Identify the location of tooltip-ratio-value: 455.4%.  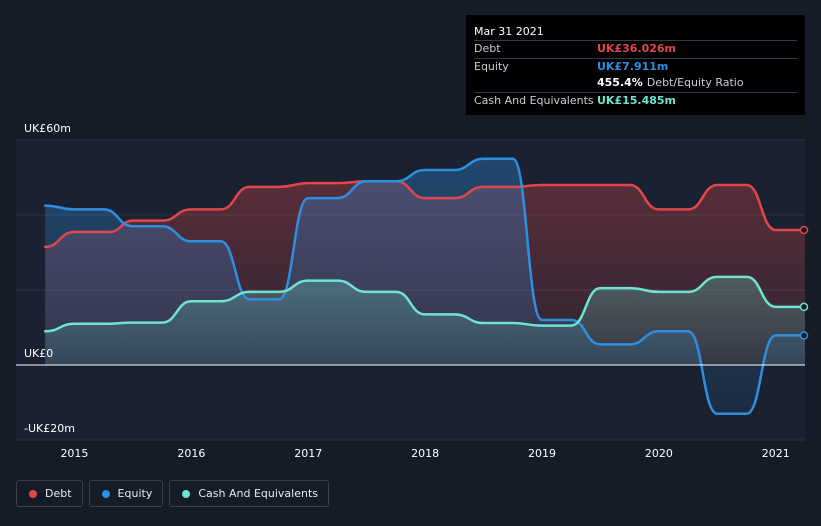
(620, 82).